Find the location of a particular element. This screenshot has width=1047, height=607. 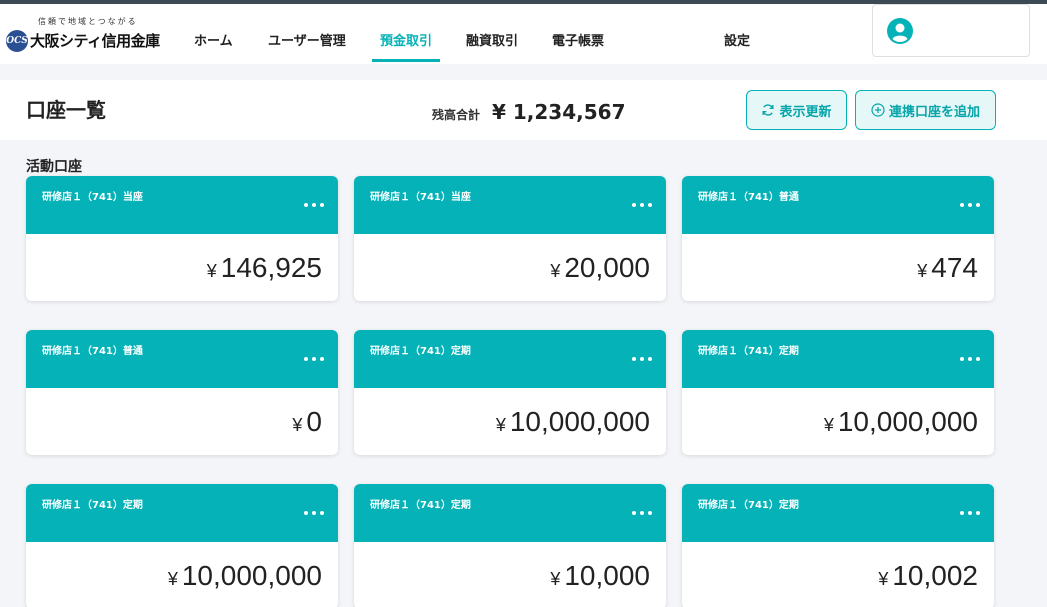

account-balance: ¥474 is located at coordinates (947, 268).